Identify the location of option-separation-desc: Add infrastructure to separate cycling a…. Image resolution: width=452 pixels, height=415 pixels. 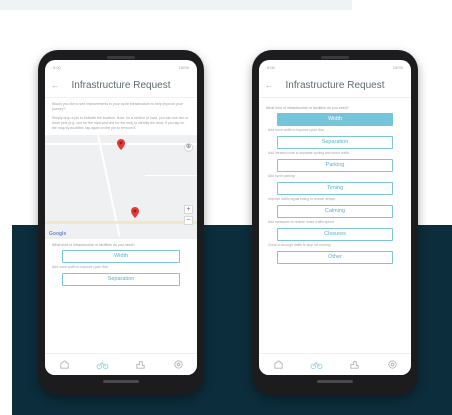
(309, 153).